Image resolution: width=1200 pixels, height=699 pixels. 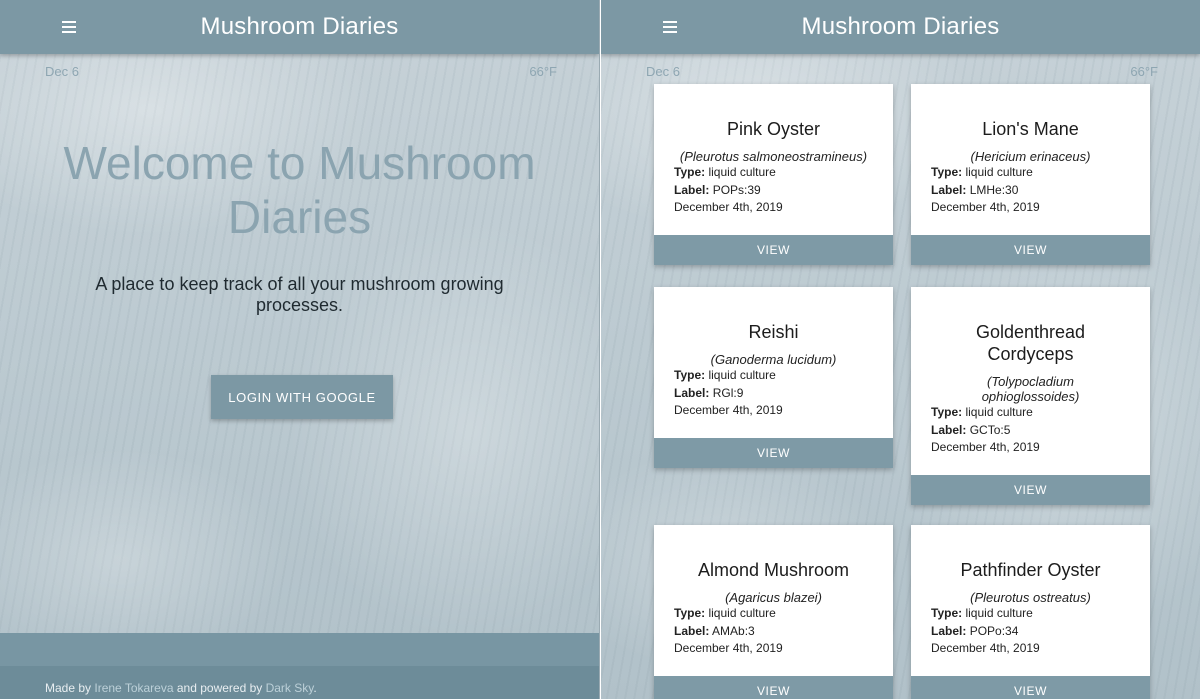 I want to click on culture-label-row: Label: POPs:39, so click(x=773, y=191).